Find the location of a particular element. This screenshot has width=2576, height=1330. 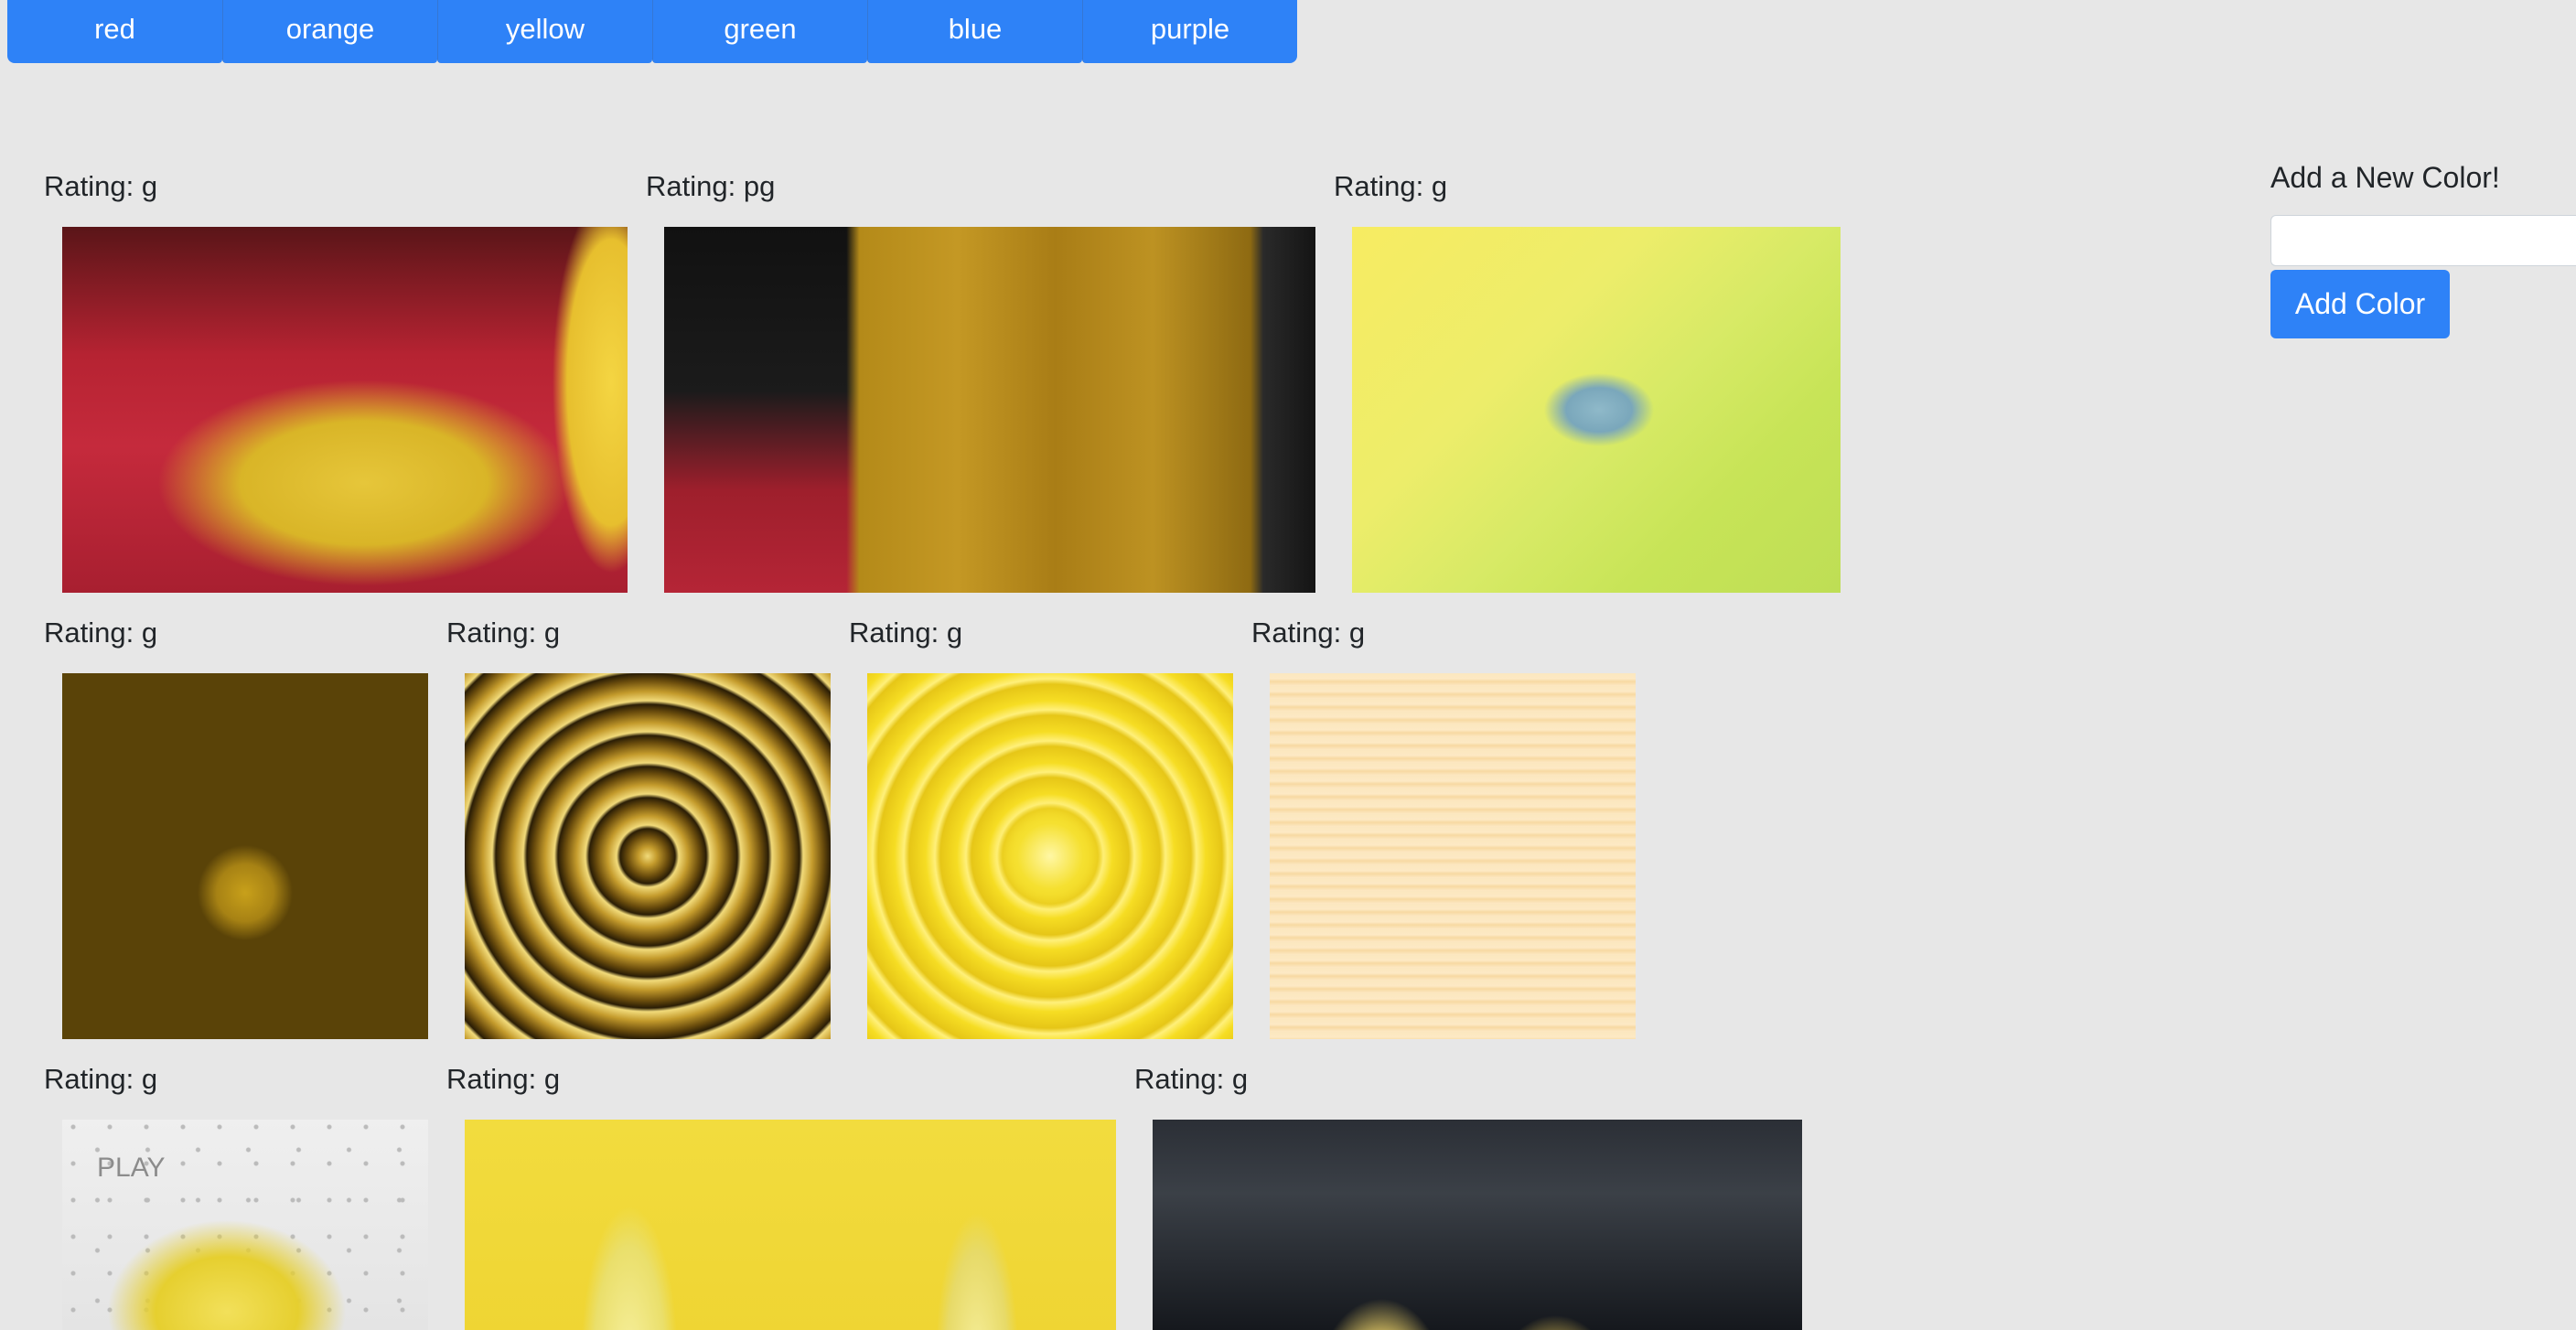

color-button-red: red is located at coordinates (114, 31).